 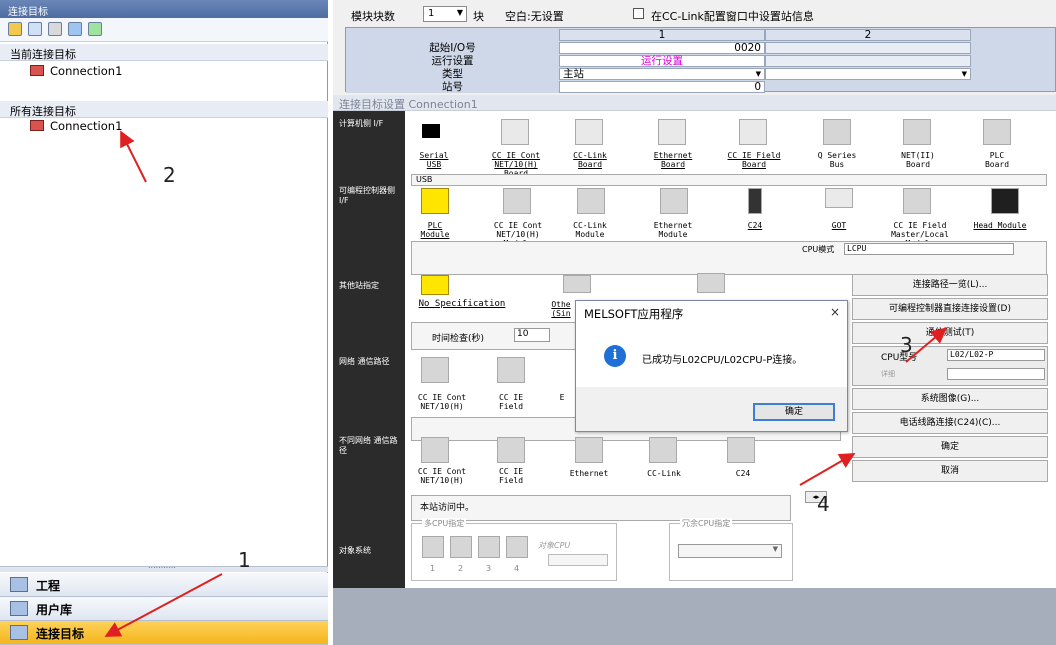 I want to click on annotation-3: 3, so click(x=906, y=345).